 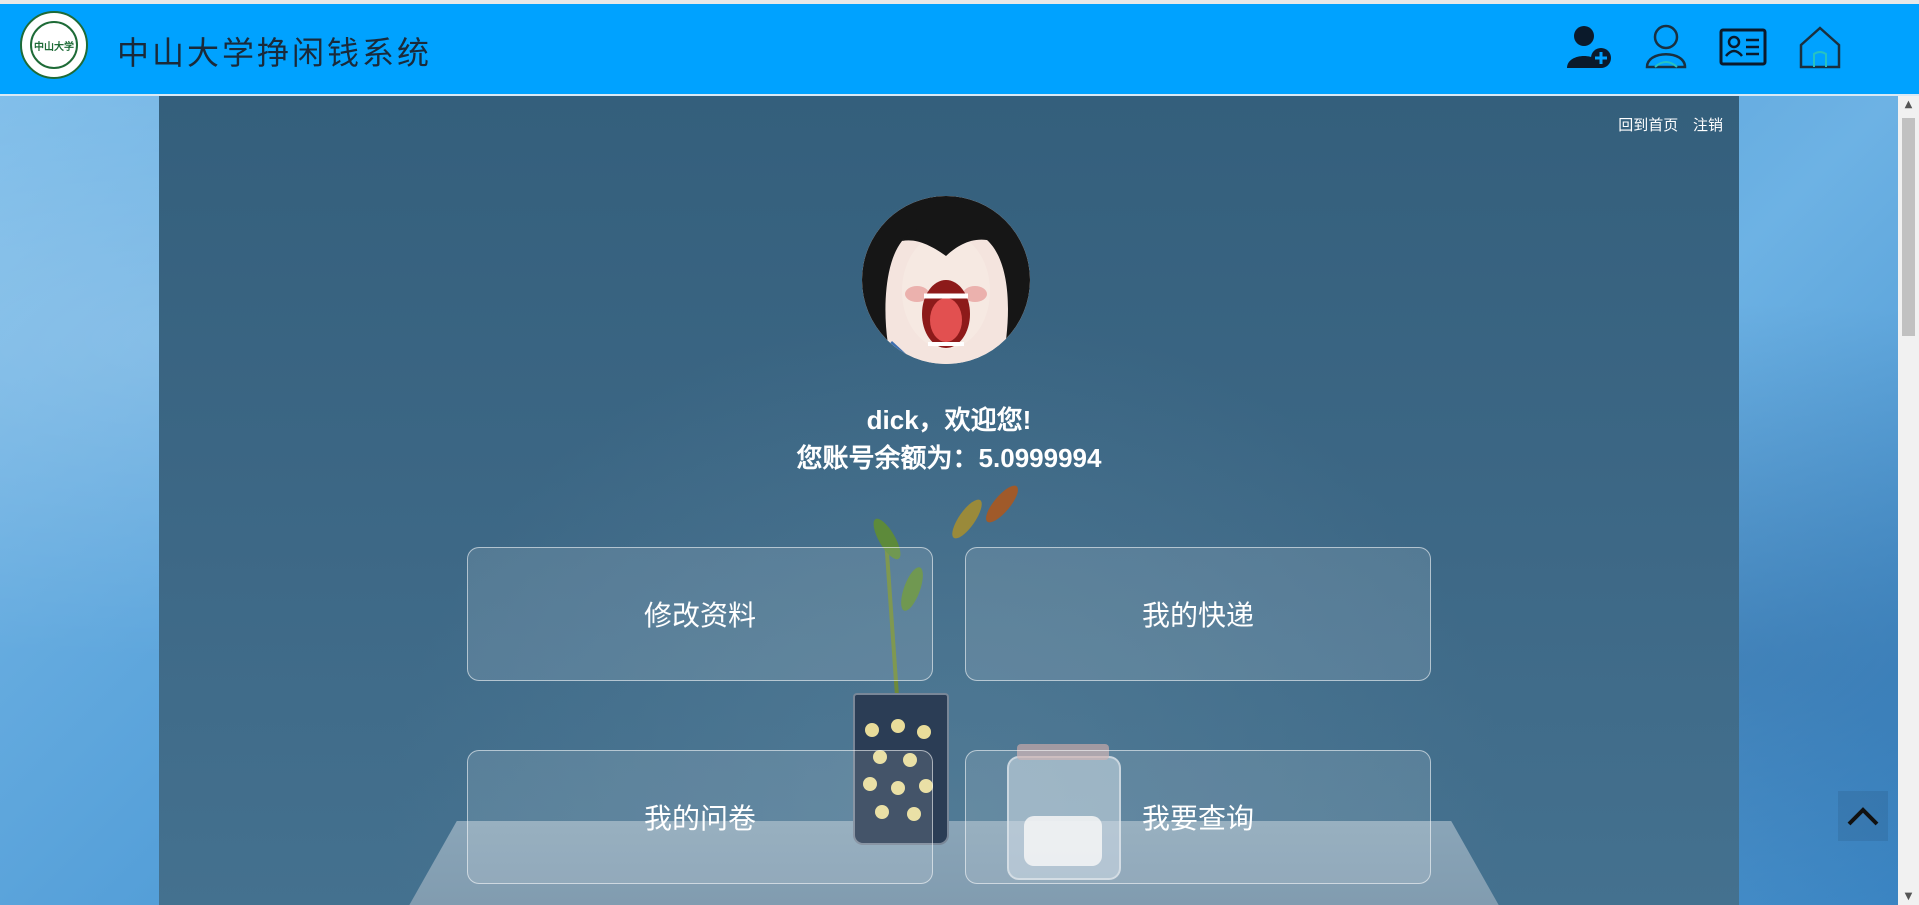 What do you see at coordinates (1908, 500) in the screenshot?
I see `vertical-scrollbar: ▲ ▼` at bounding box center [1908, 500].